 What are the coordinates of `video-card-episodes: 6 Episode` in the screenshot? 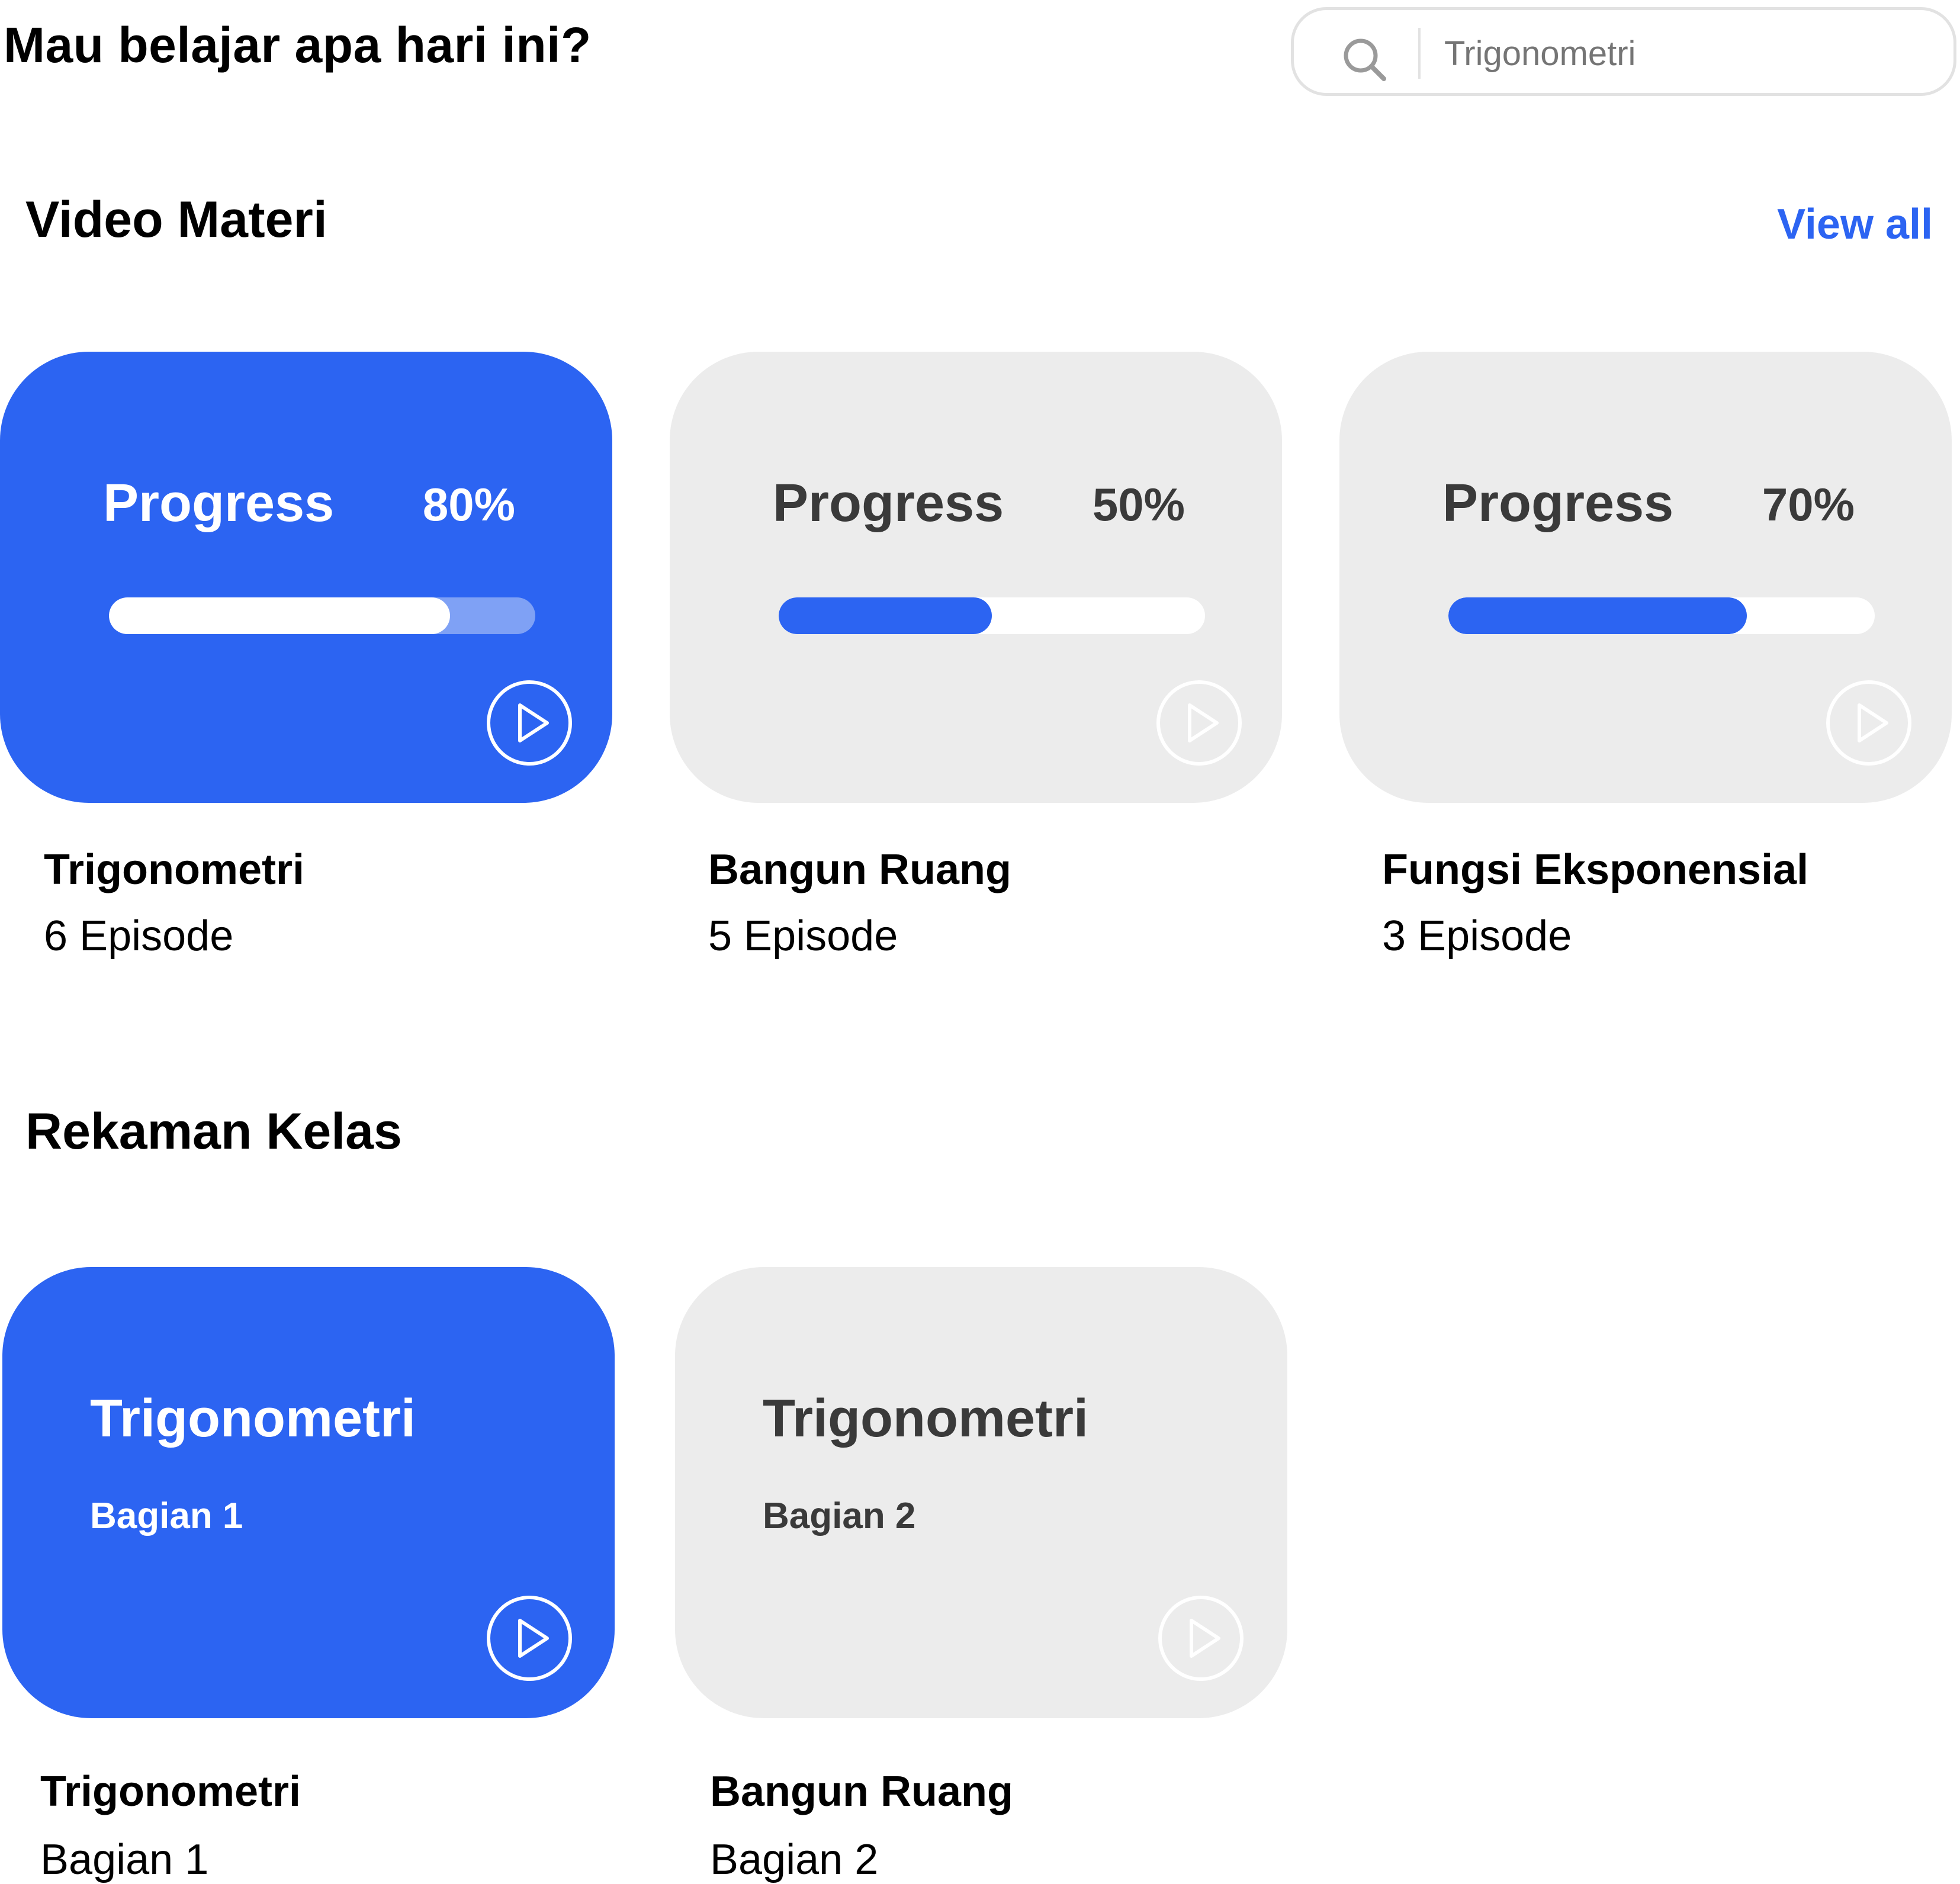 It's located at (139, 936).